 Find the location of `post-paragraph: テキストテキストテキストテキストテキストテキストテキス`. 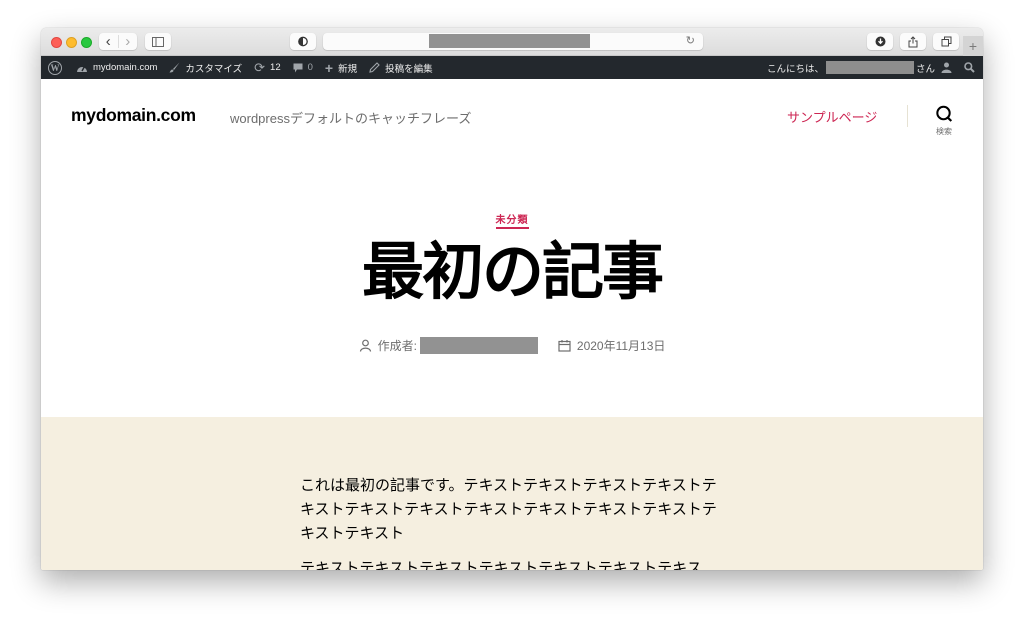

post-paragraph: テキストテキストテキストテキストテキストテキストテキス is located at coordinates (501, 565).